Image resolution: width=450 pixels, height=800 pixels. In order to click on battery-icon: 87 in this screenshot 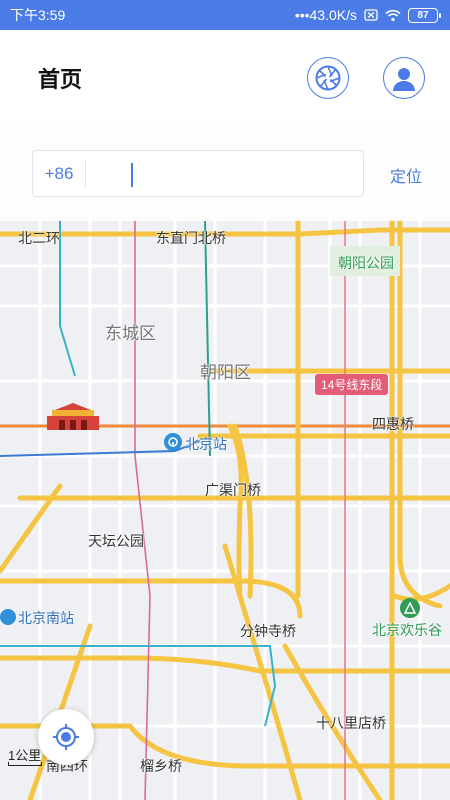, I will do `click(424, 15)`.